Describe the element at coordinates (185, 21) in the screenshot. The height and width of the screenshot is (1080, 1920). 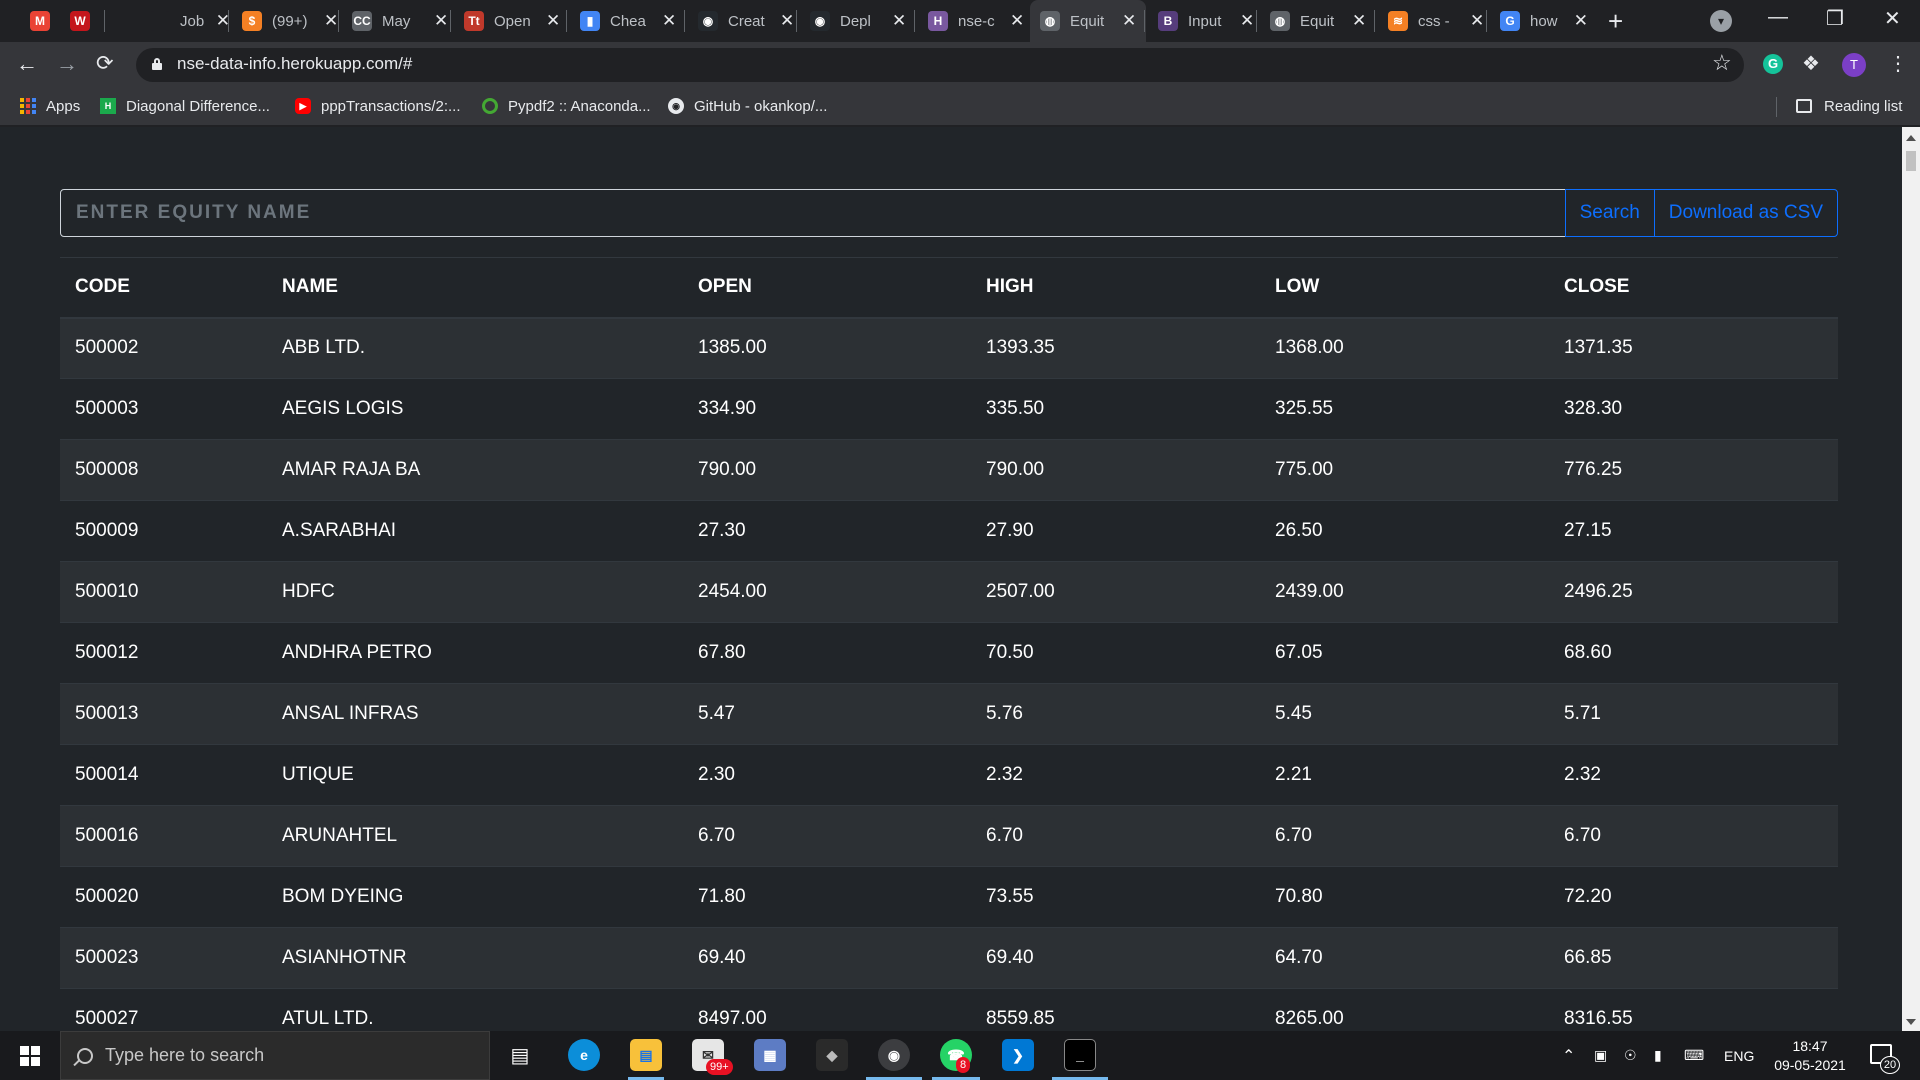
I see `browser-tab: Job A✕` at that location.